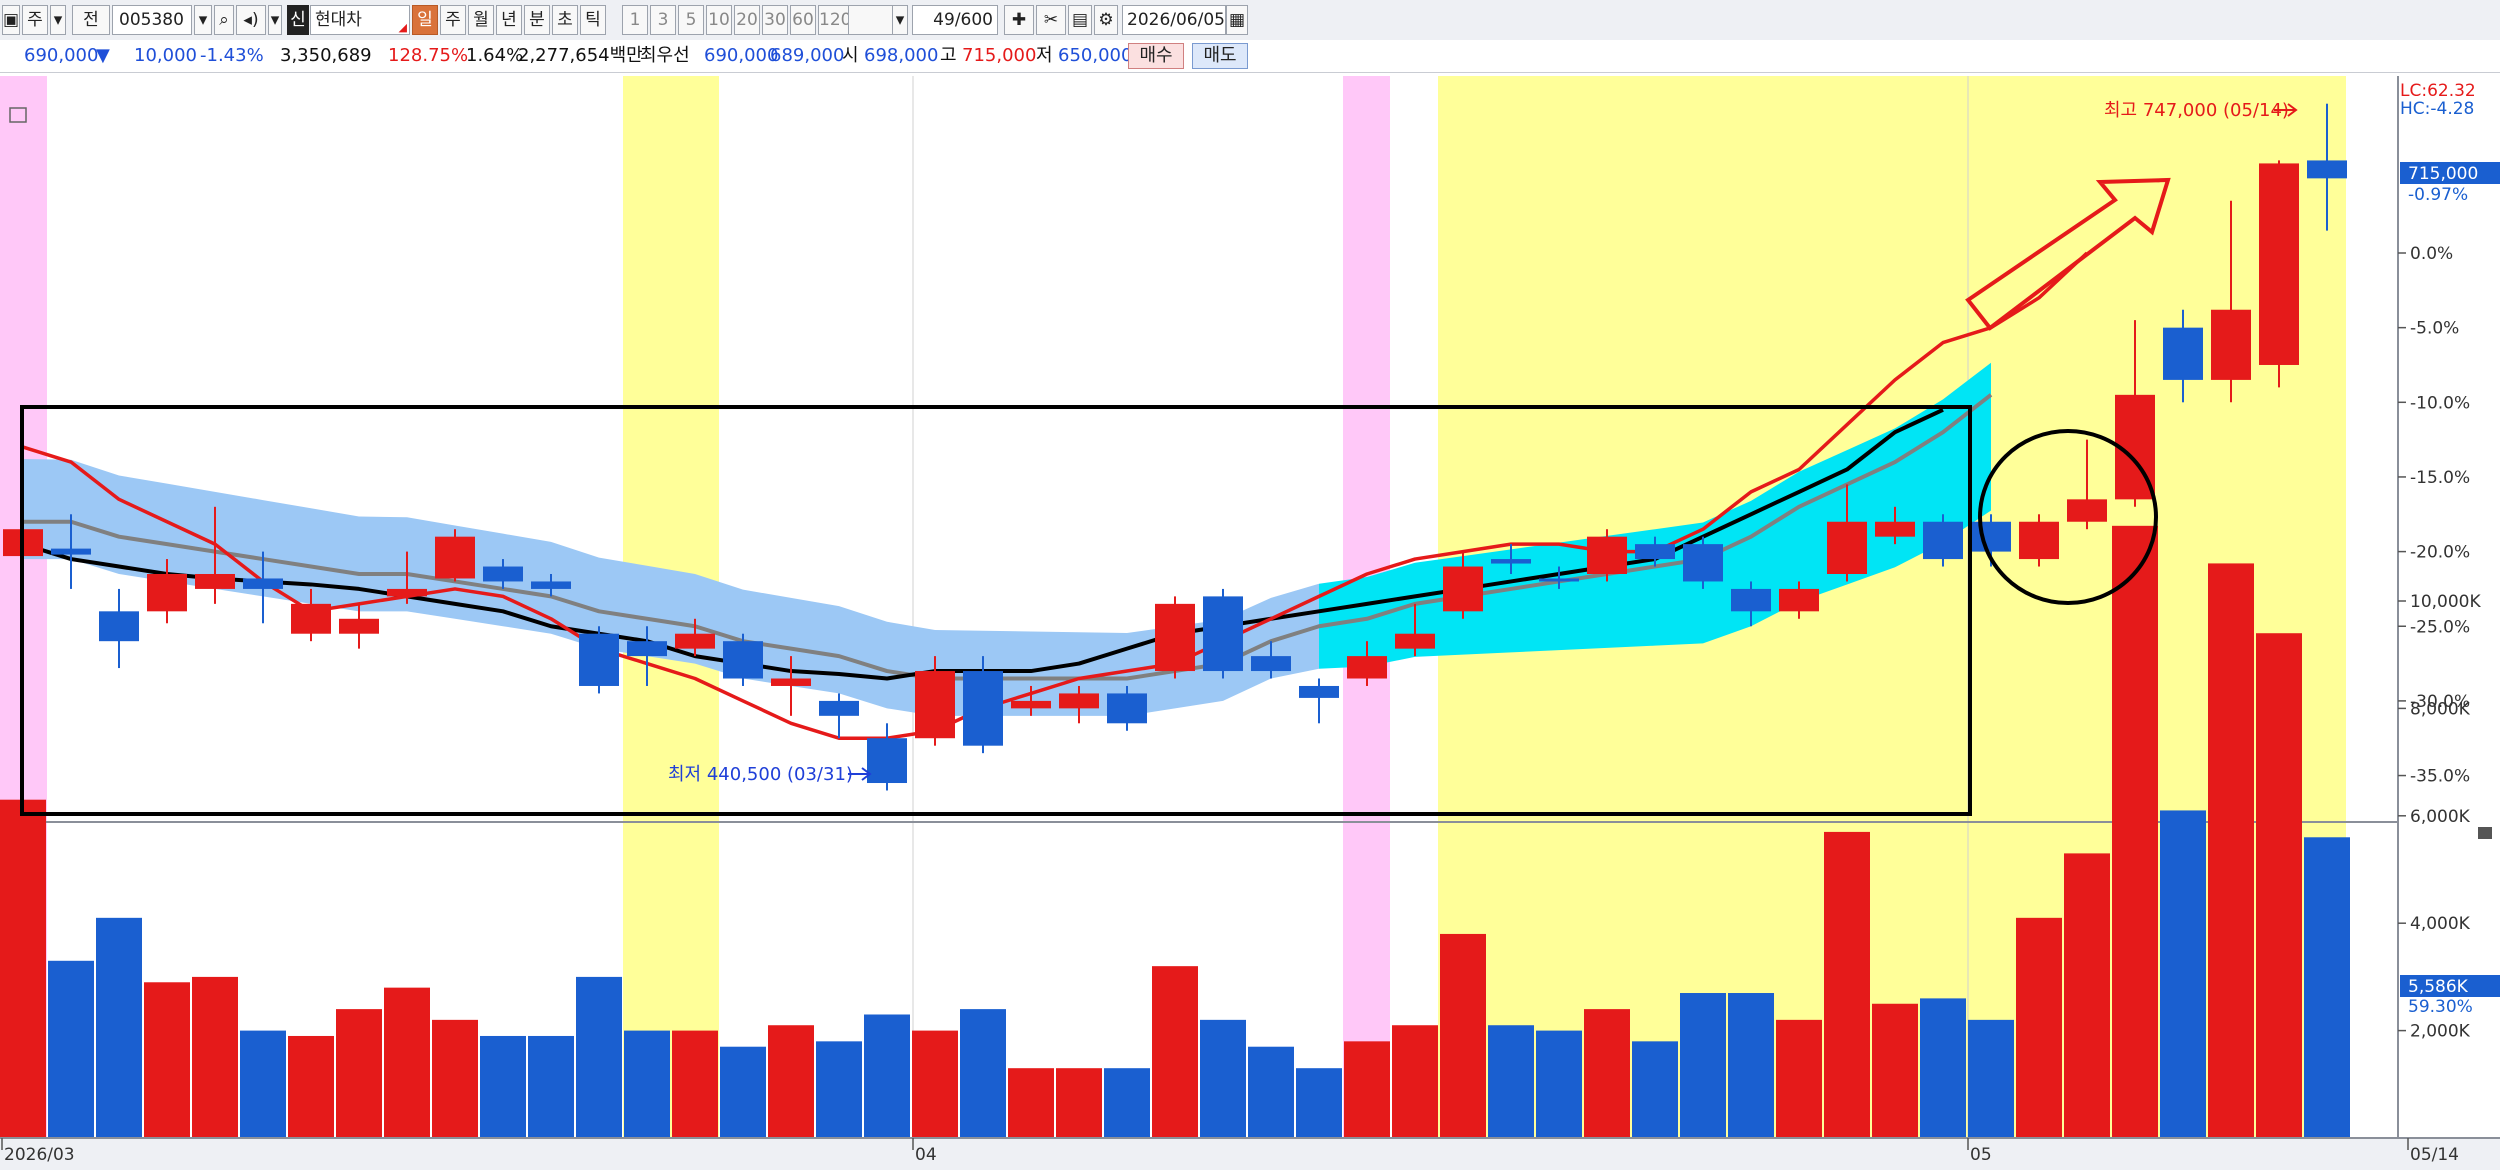 The image size is (2500, 1170). Describe the element at coordinates (2440, 403) in the screenshot. I see `price-tick-label: -10.0%` at that location.